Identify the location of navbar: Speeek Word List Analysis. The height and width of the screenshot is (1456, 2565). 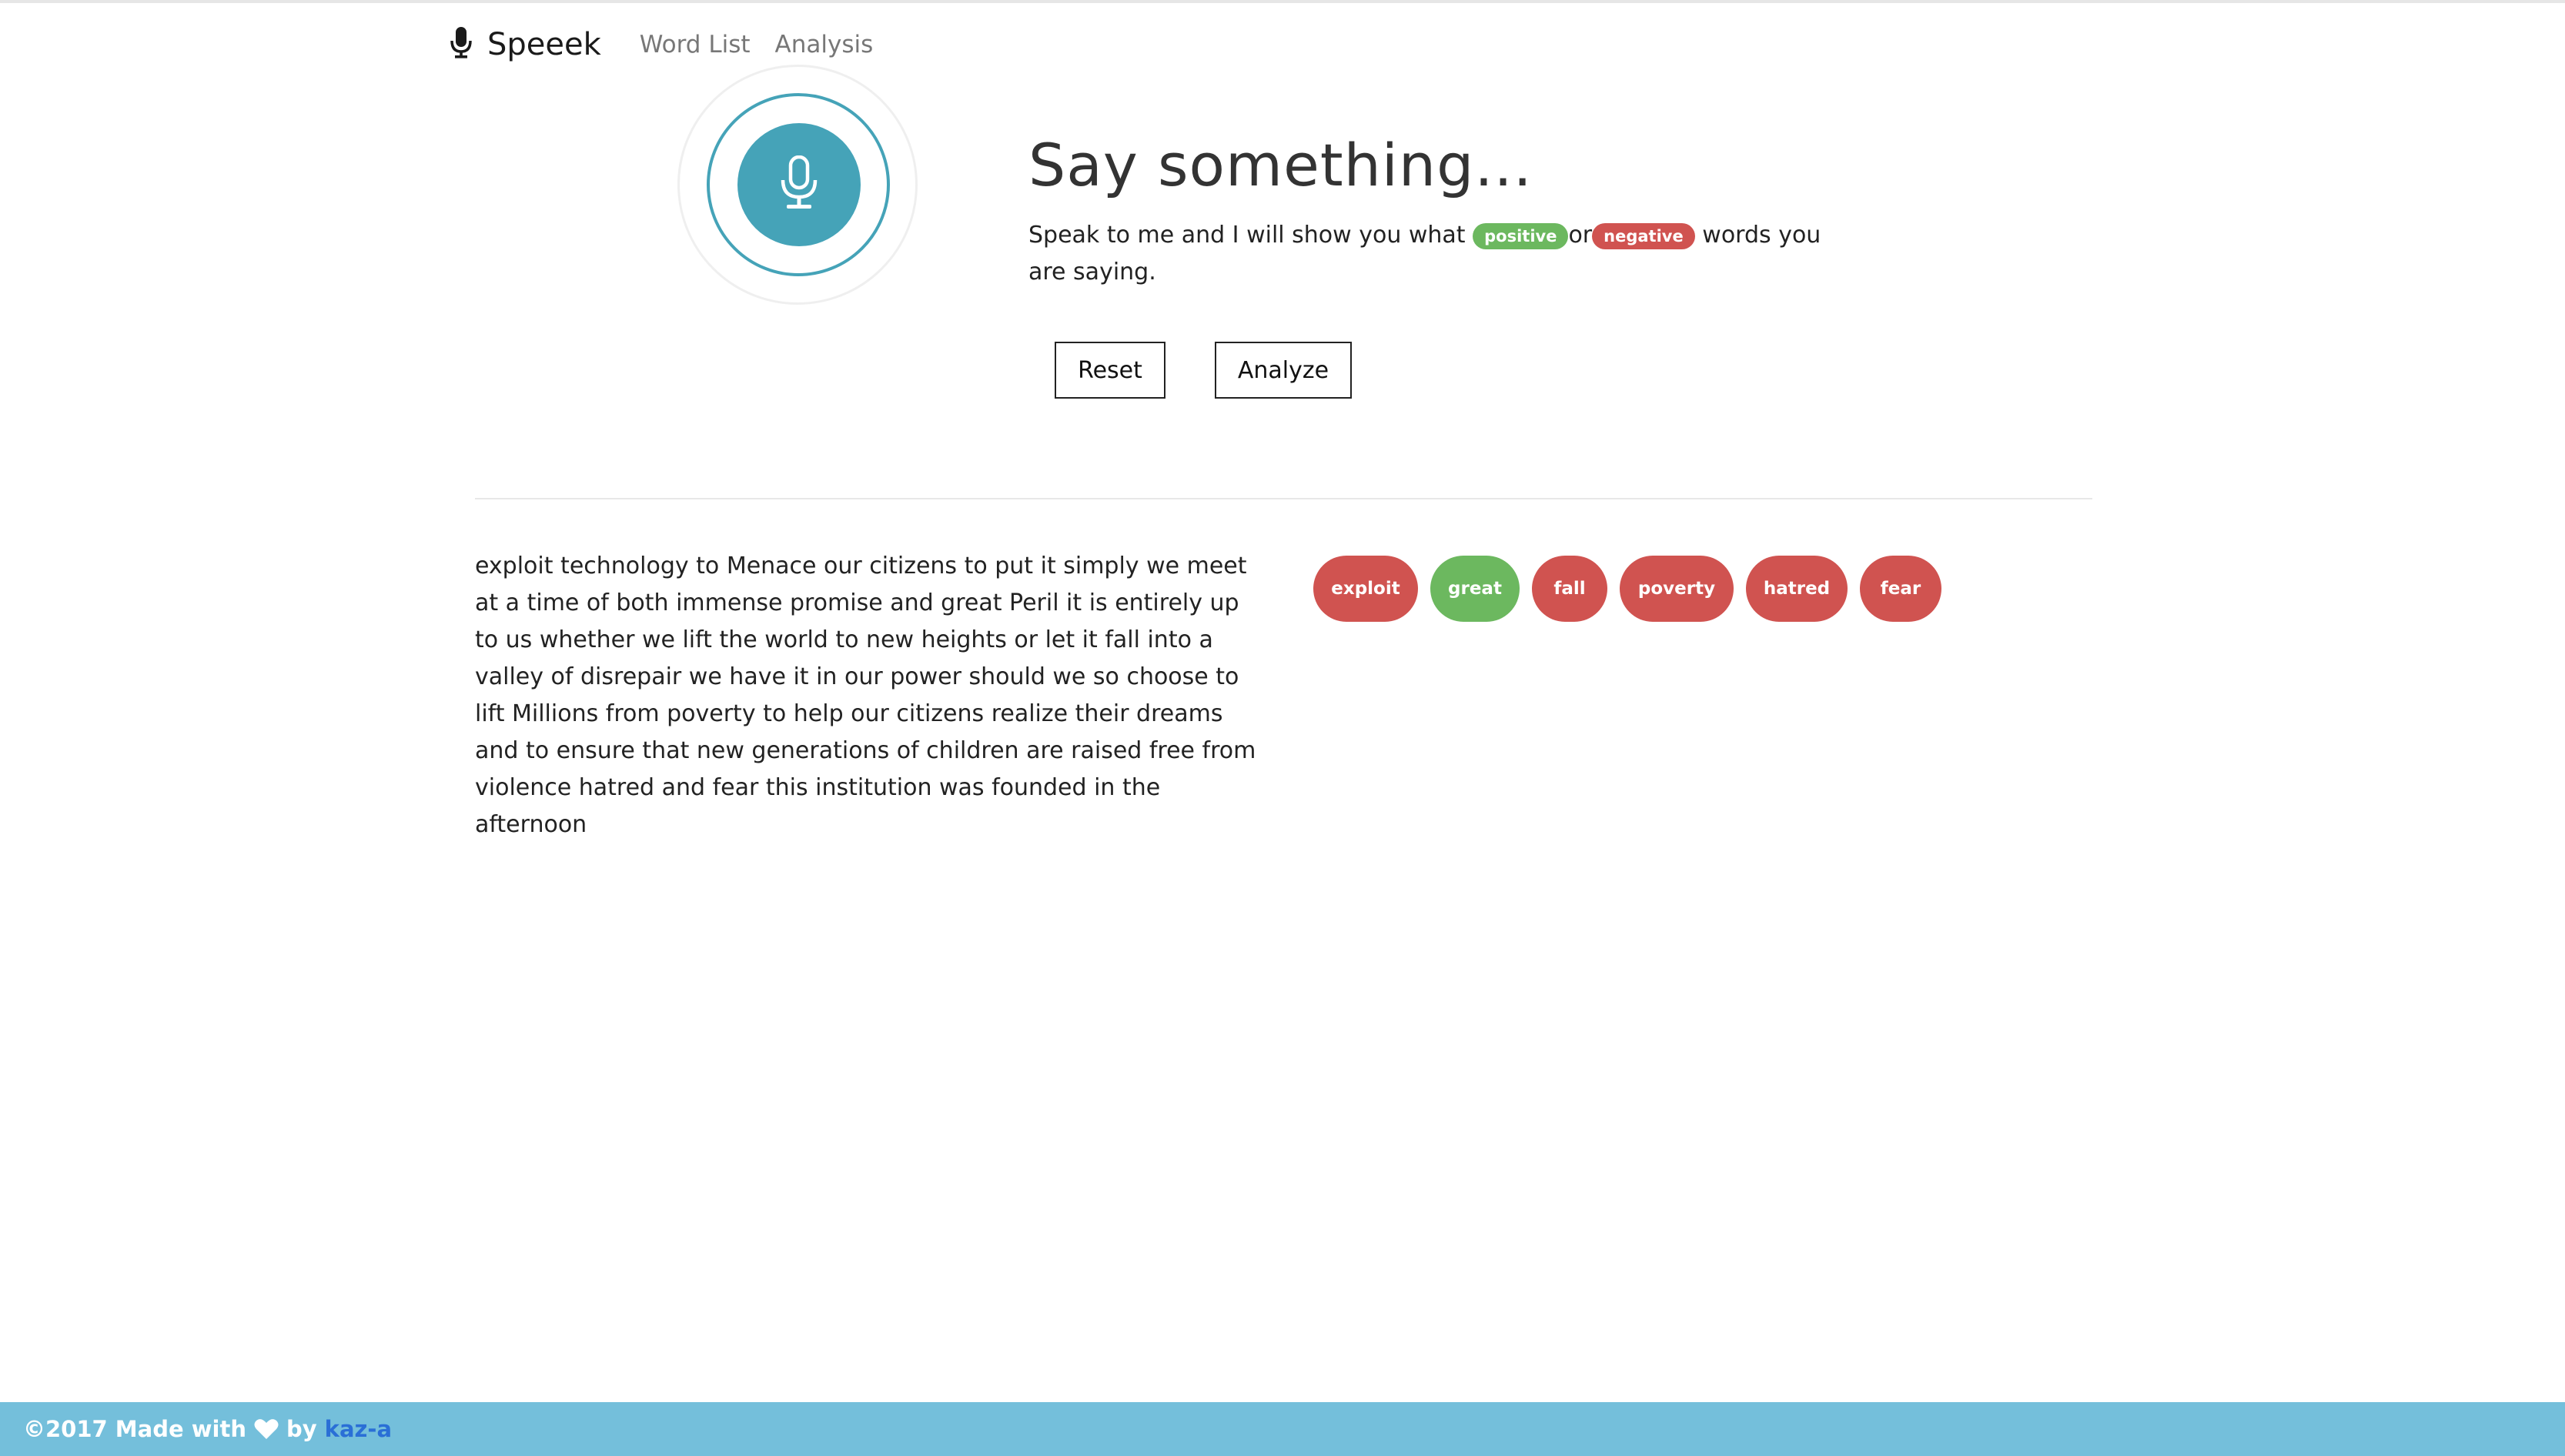
(661, 45).